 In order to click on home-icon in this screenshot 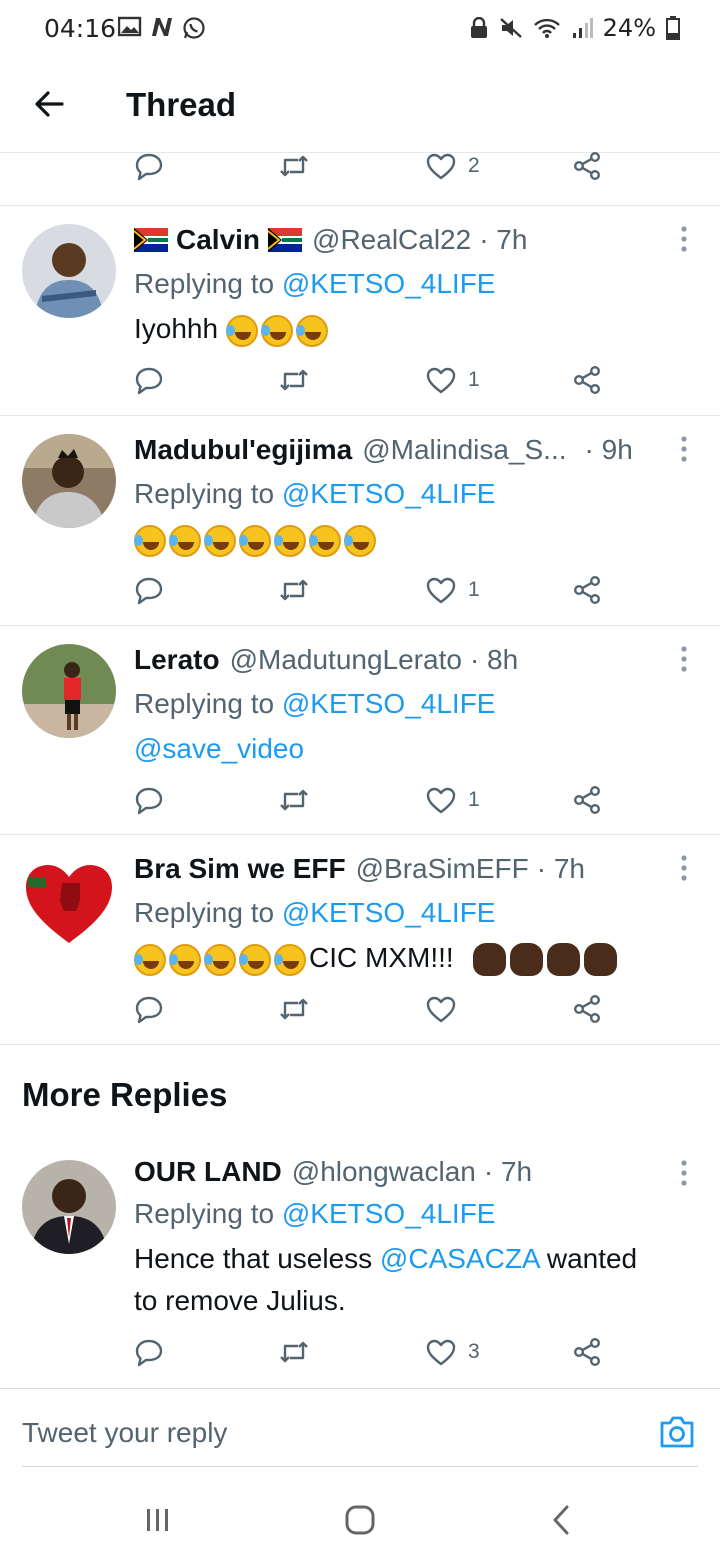, I will do `click(360, 1520)`.